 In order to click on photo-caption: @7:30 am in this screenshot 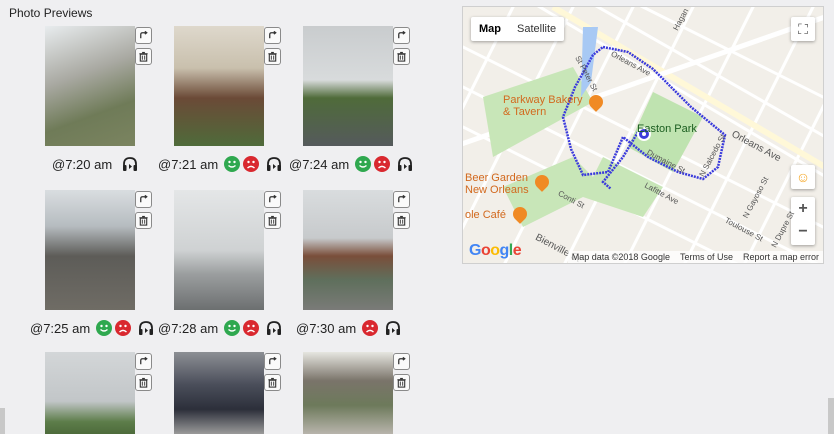, I will do `click(349, 328)`.